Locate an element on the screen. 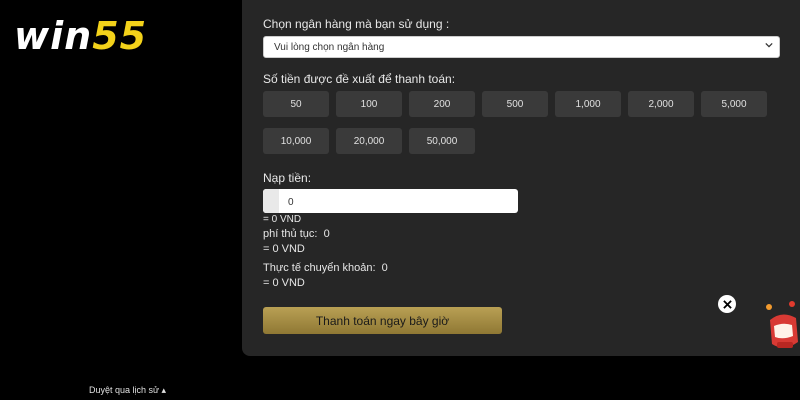 The height and width of the screenshot is (400, 800). bank-select-placeholder: Vui lòng chọn ngân hàng is located at coordinates (329, 47).